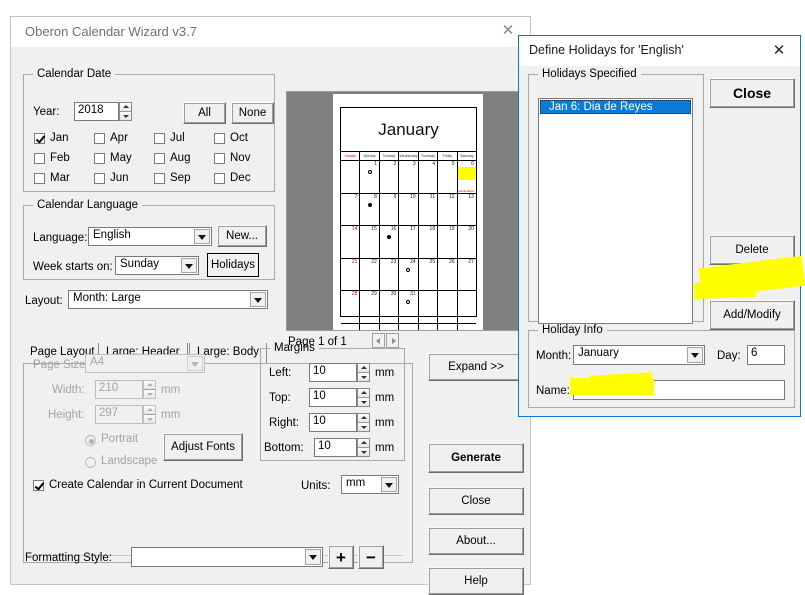  Describe the element at coordinates (227, 557) in the screenshot. I see `formatting-style-combobox` at that location.